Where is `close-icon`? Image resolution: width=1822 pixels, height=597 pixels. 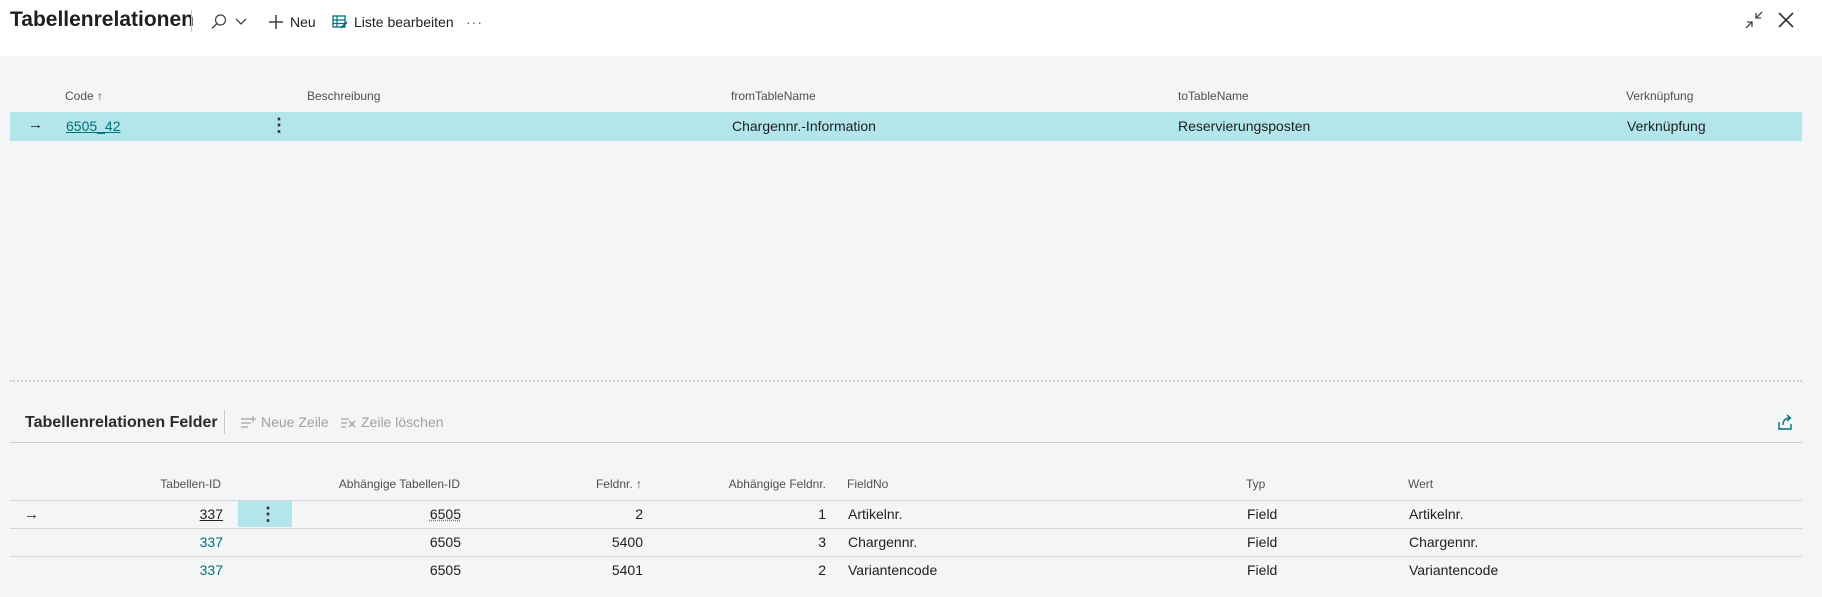
close-icon is located at coordinates (1786, 20).